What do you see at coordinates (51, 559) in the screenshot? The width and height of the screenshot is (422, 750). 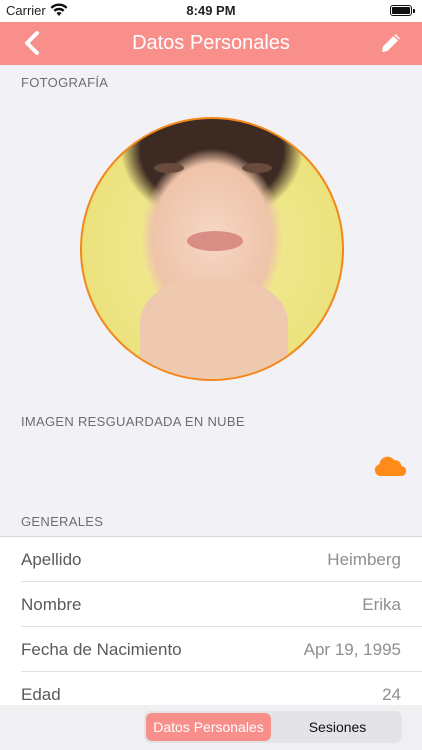 I see `row-label: Apellido` at bounding box center [51, 559].